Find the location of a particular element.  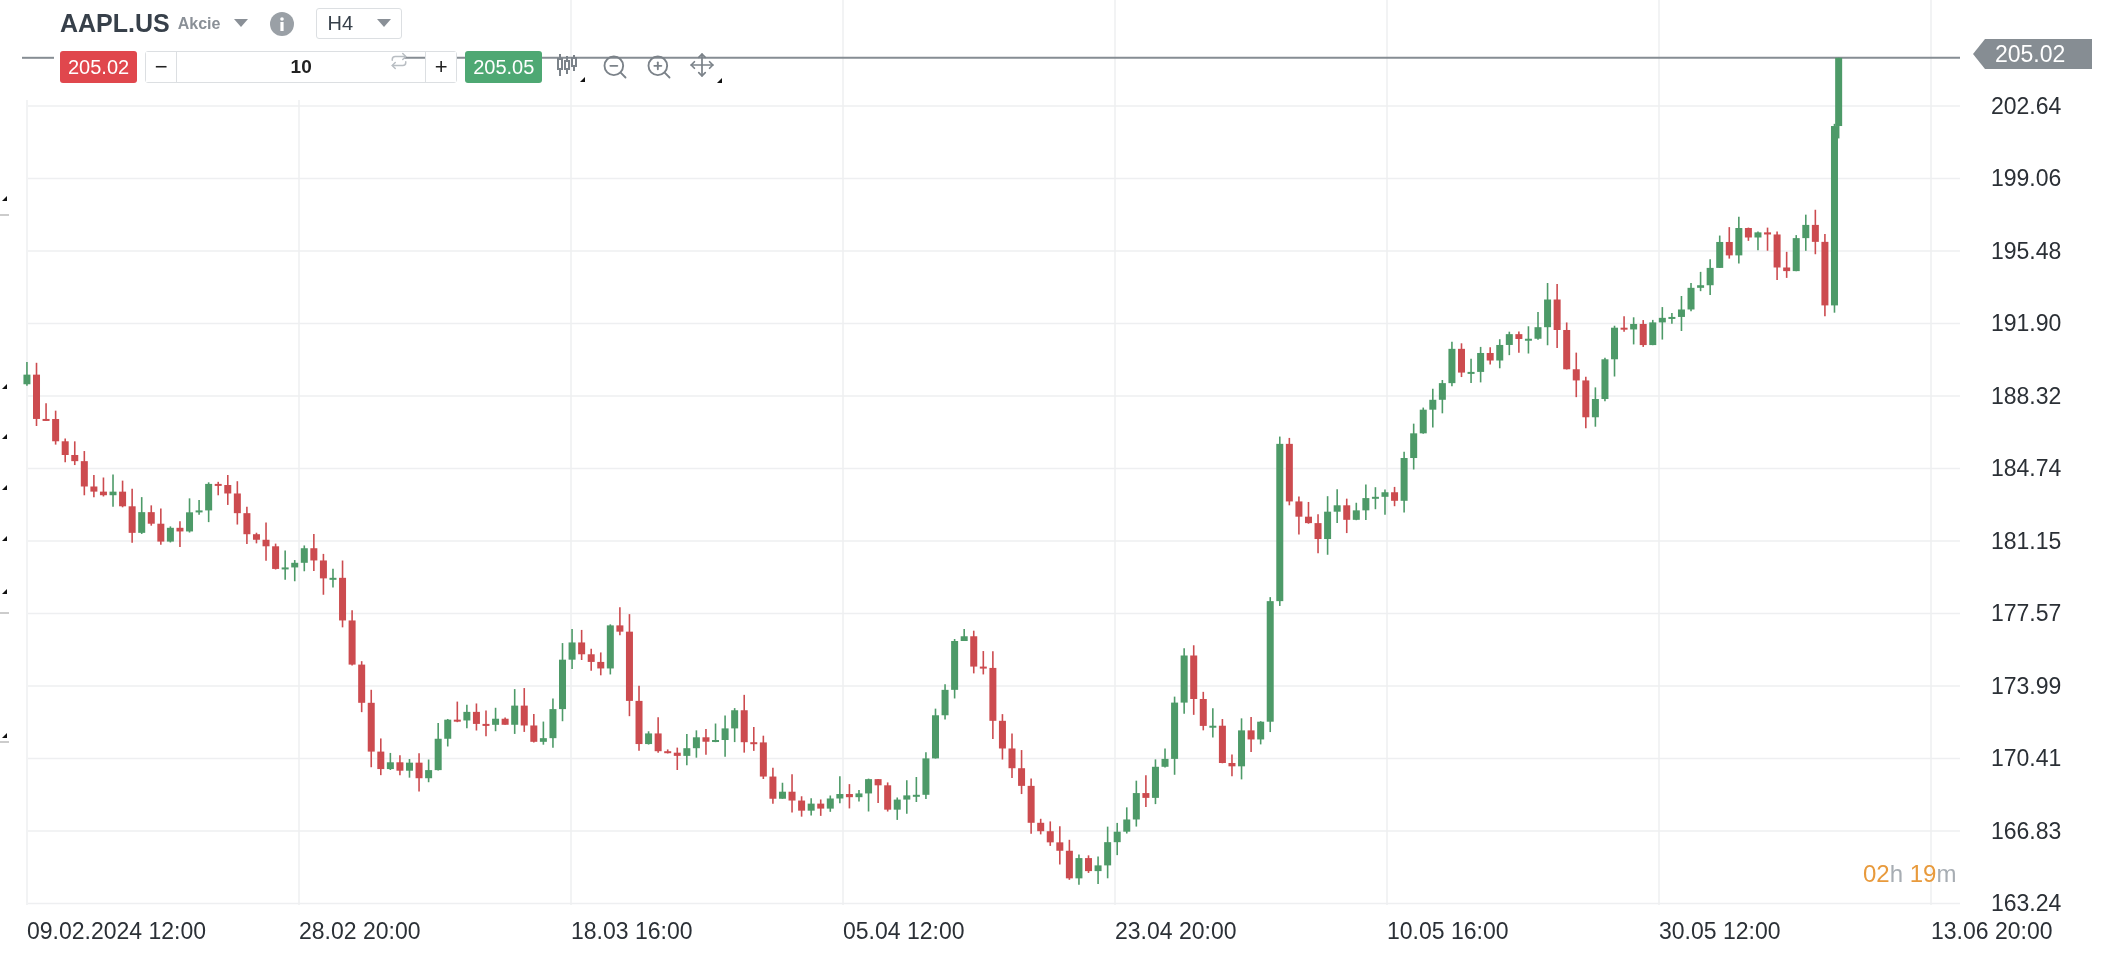

instrument-type: Akcie is located at coordinates (199, 23).